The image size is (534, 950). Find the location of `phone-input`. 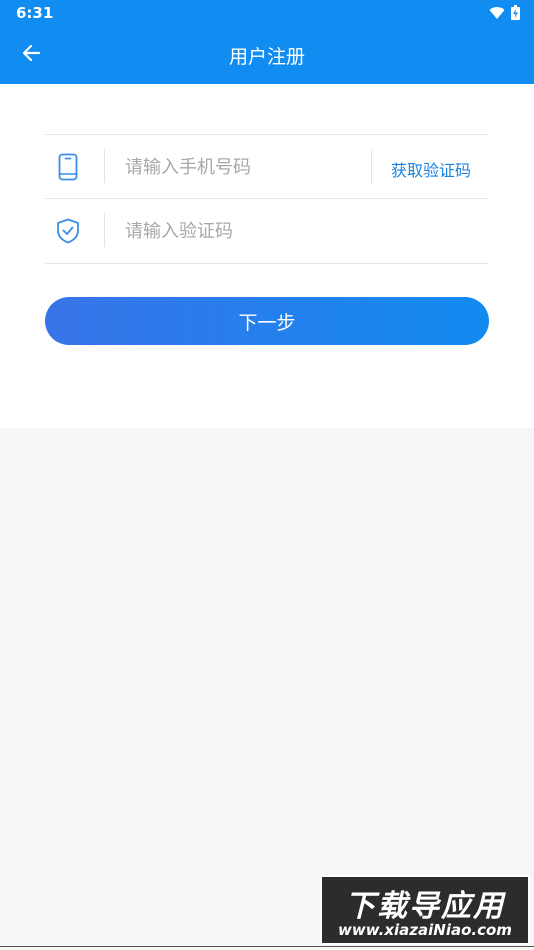

phone-input is located at coordinates (235, 167).